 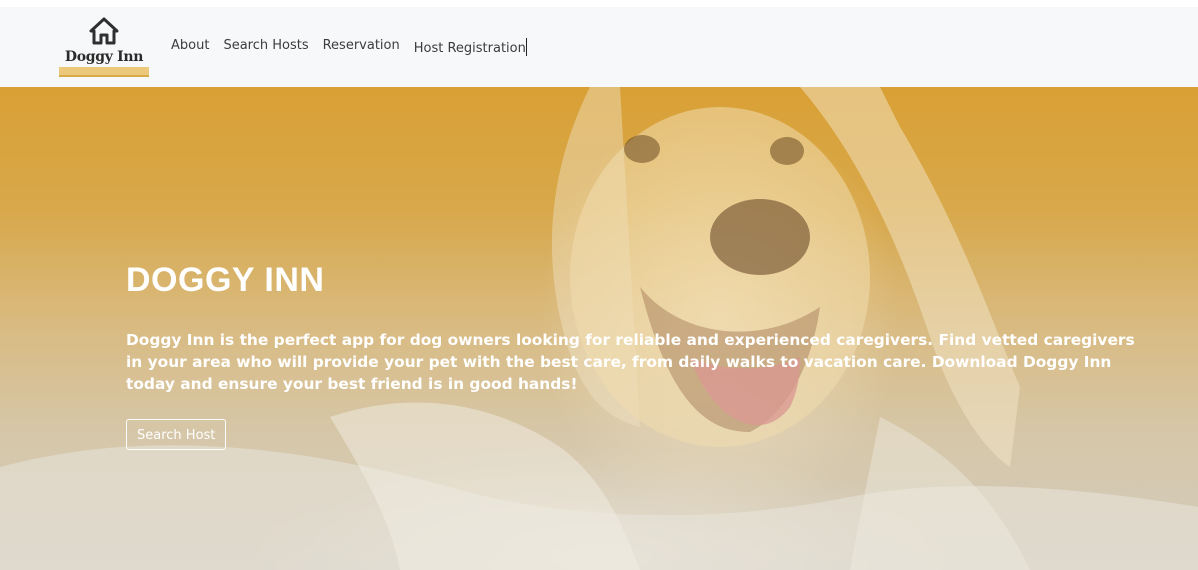 I want to click on brand-name: Doggy Inn, so click(x=104, y=57).